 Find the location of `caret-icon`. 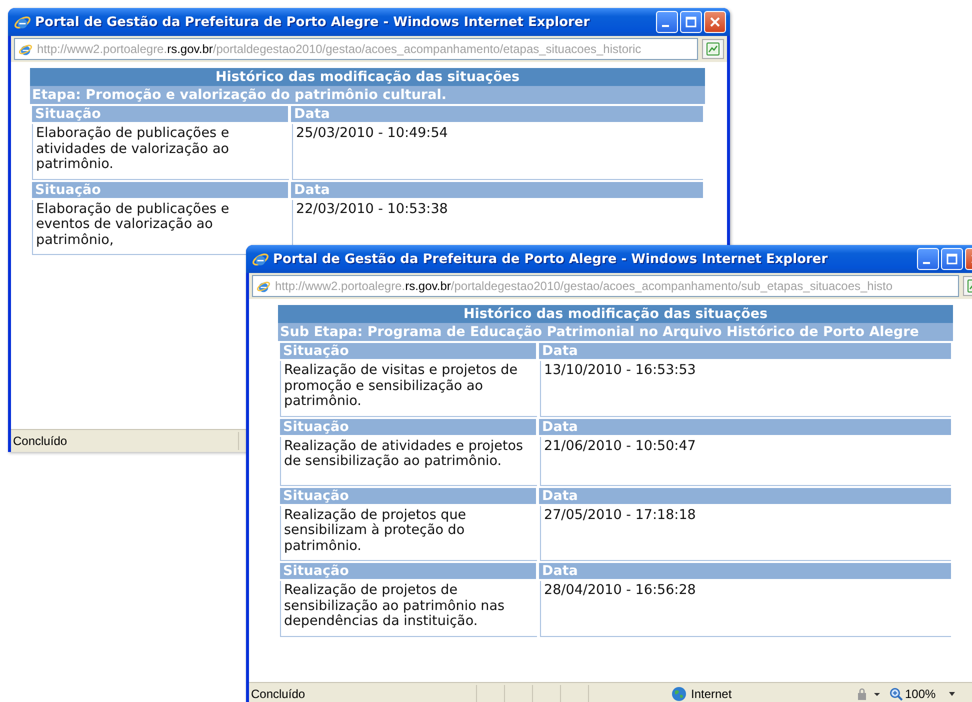

caret-icon is located at coordinates (952, 694).